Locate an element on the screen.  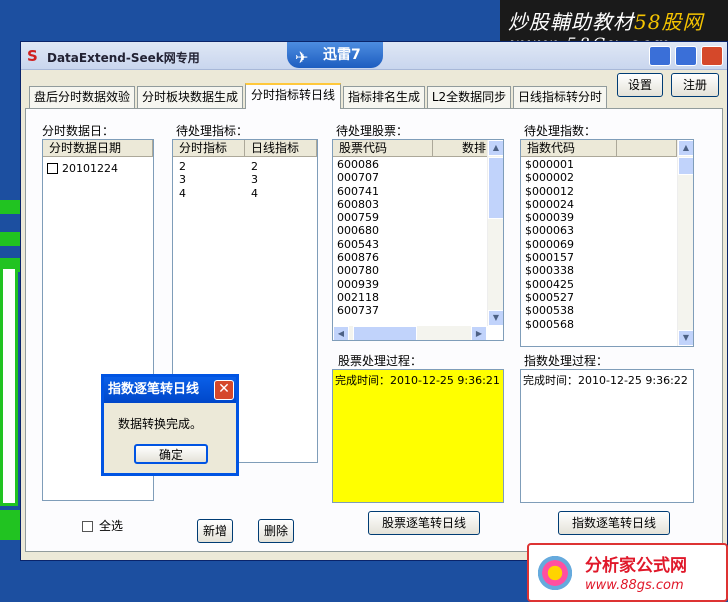
date-column-header: 分时数据日期 is located at coordinates (98, 148).